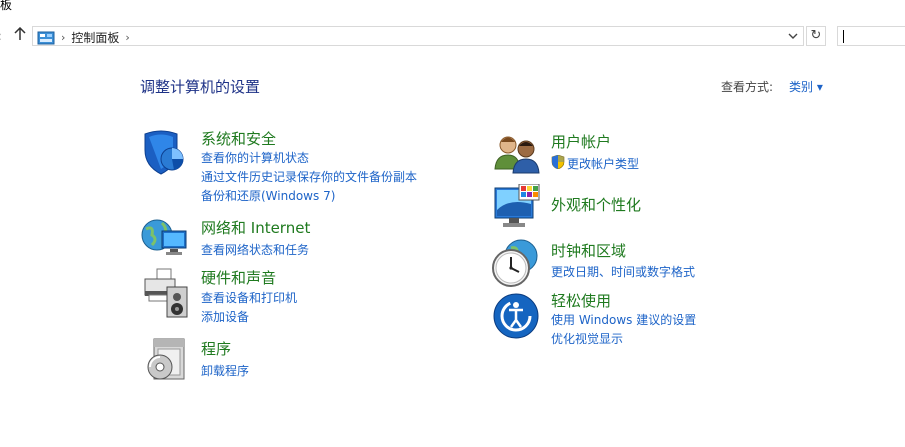 The width and height of the screenshot is (905, 447). What do you see at coordinates (164, 239) in the screenshot?
I see `network-globe-icon` at bounding box center [164, 239].